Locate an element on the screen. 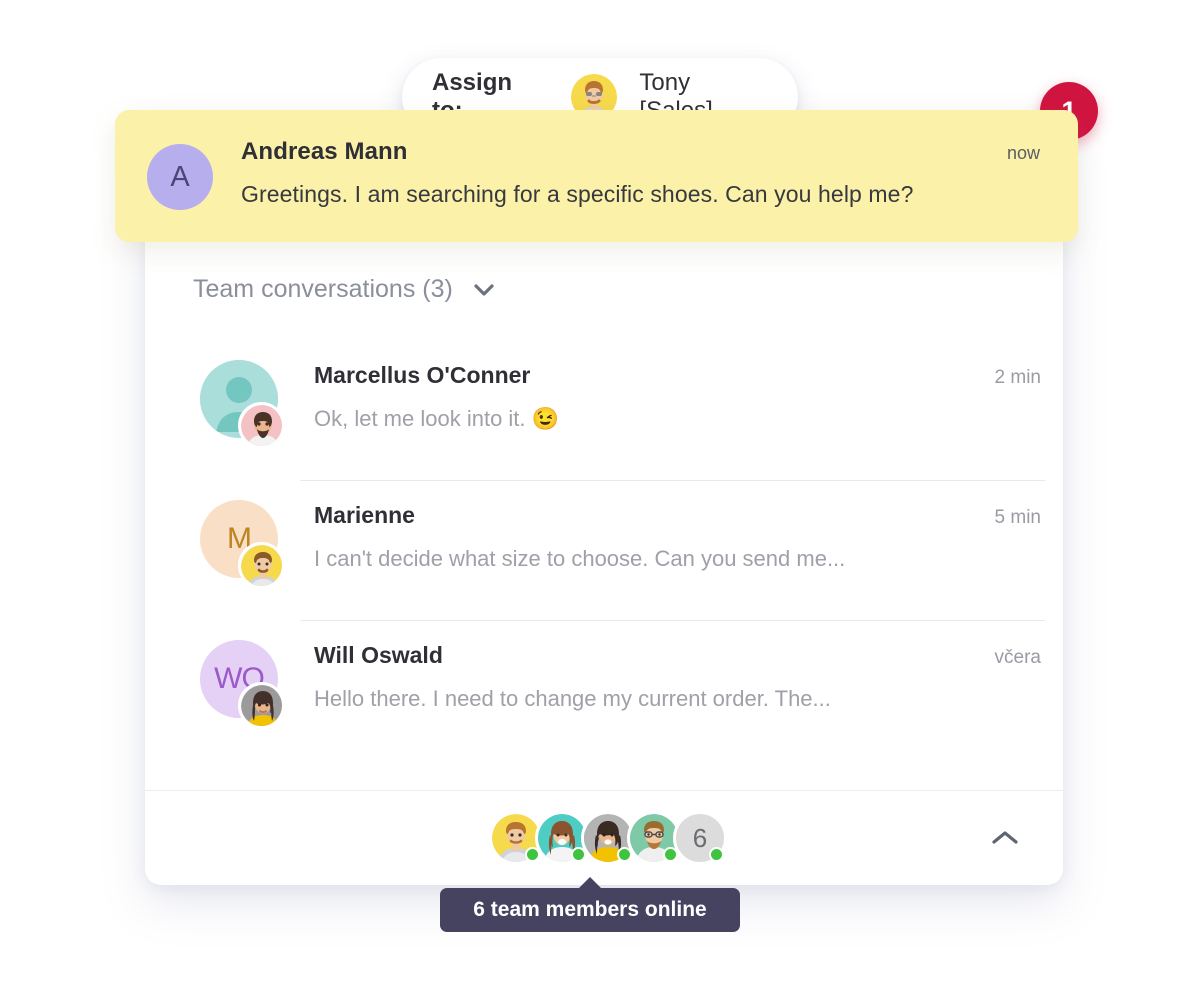 Image resolution: width=1200 pixels, height=1006 pixels. member-overflow-count: 6 is located at coordinates (700, 838).